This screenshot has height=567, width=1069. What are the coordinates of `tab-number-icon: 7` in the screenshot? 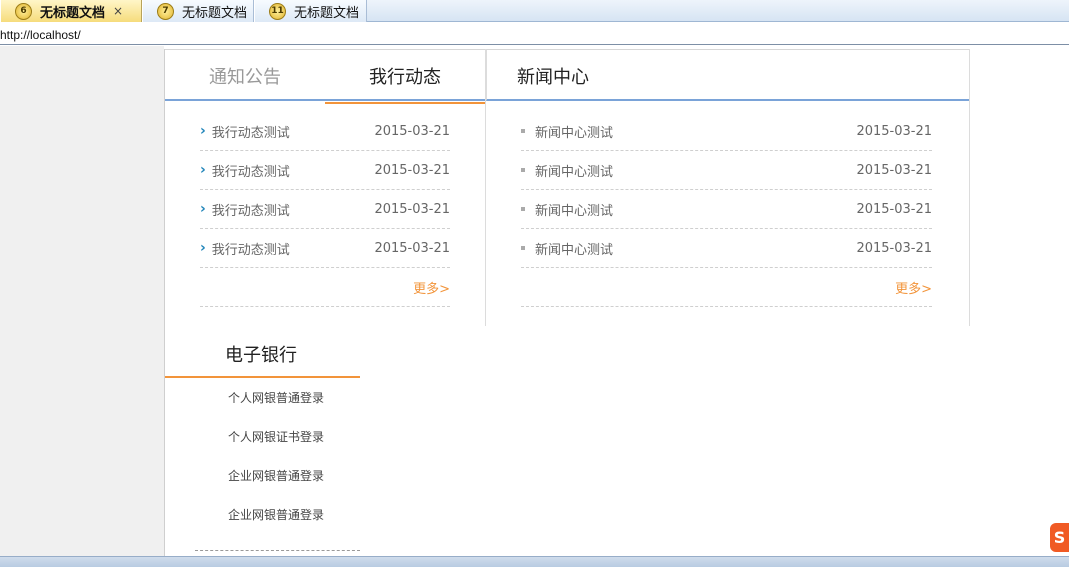 It's located at (165, 11).